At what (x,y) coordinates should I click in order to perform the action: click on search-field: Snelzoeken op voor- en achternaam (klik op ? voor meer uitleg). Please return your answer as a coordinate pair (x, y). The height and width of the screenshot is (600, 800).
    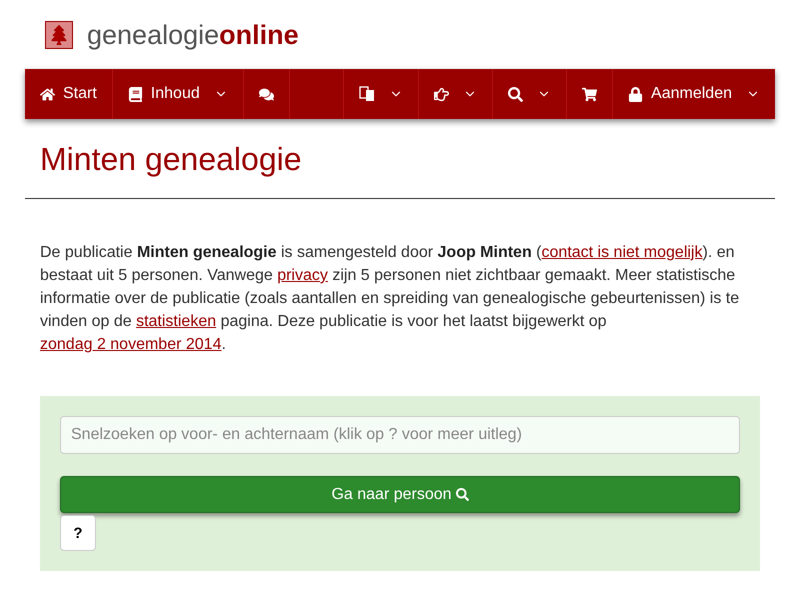
    Looking at the image, I should click on (400, 435).